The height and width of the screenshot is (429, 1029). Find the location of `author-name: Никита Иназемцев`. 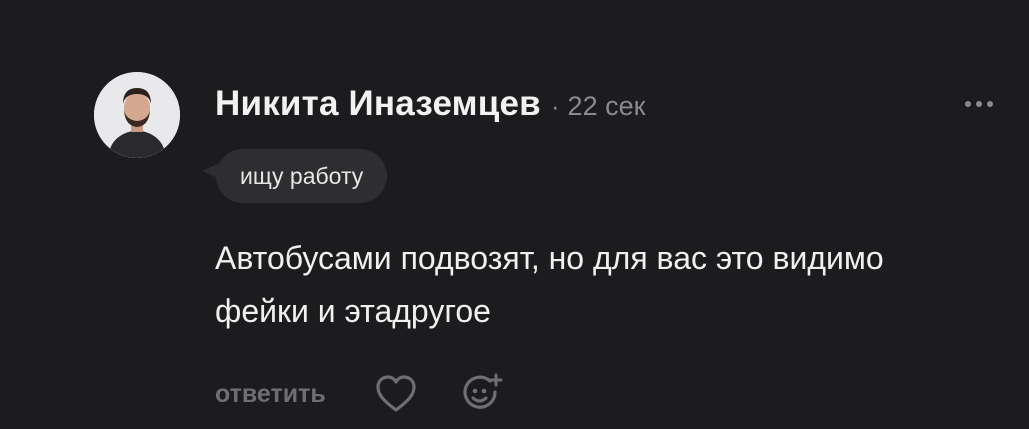

author-name: Никита Иназемцев is located at coordinates (378, 104).